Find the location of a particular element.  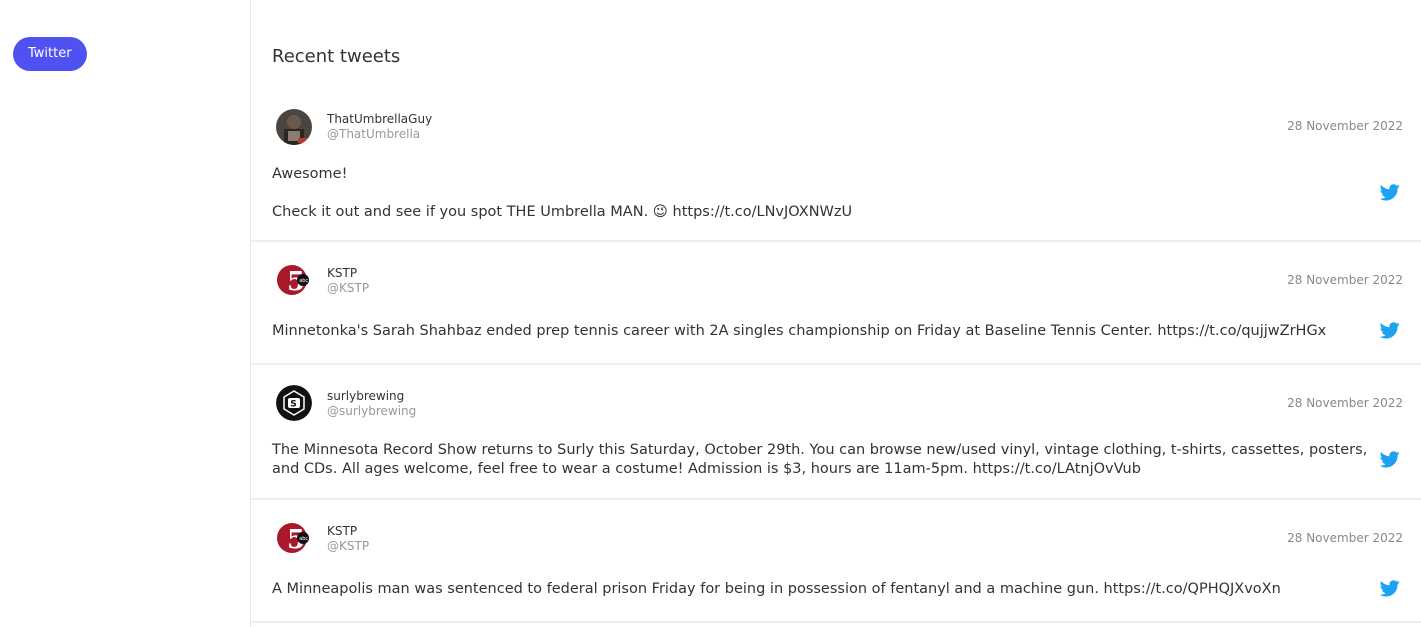

tweet-text: Awesome! is located at coordinates (310, 174).